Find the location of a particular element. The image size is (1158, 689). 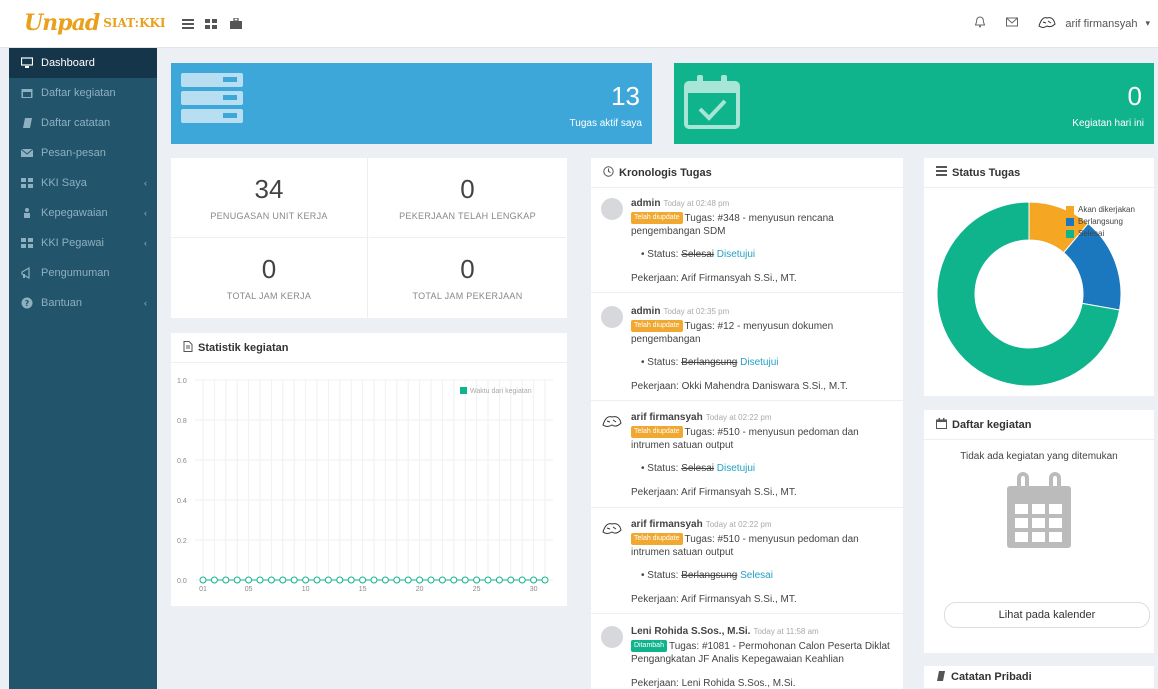

bell-icon is located at coordinates (980, 23).